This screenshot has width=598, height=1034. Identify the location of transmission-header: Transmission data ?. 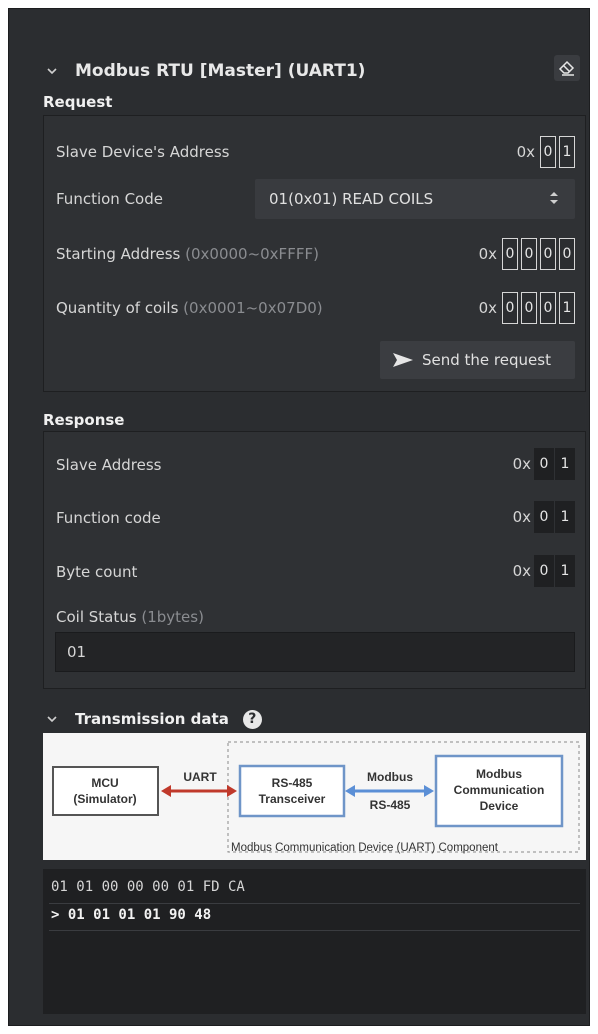
(154, 719).